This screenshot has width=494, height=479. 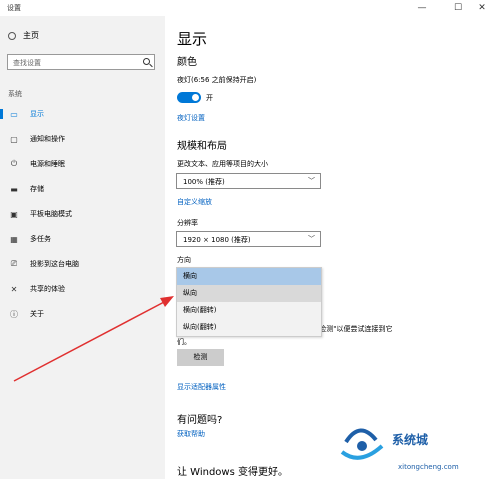 What do you see at coordinates (202, 146) in the screenshot?
I see `scale-heading: 规模和布局` at bounding box center [202, 146].